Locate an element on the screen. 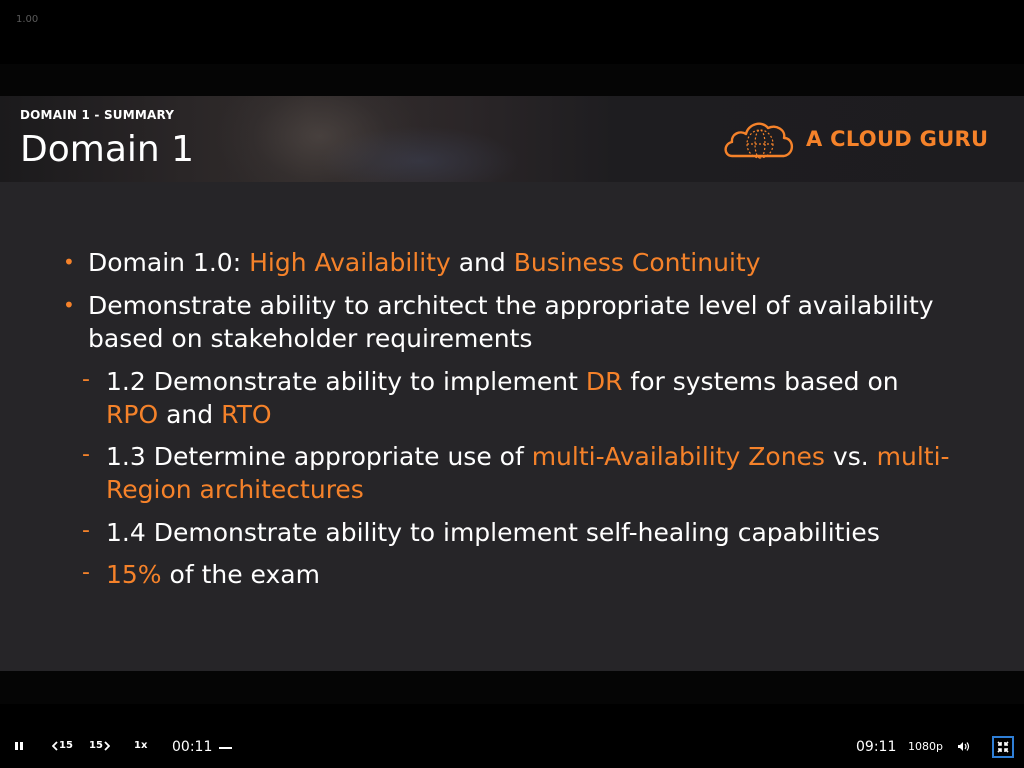  bullet-text: of the exam is located at coordinates (240, 574).